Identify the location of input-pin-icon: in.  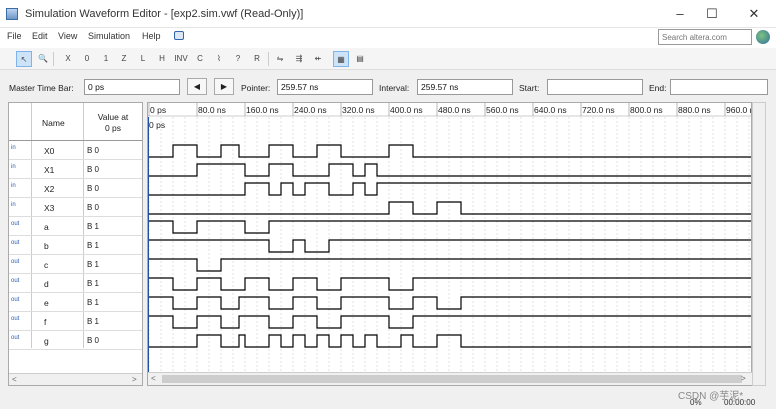
(13, 205).